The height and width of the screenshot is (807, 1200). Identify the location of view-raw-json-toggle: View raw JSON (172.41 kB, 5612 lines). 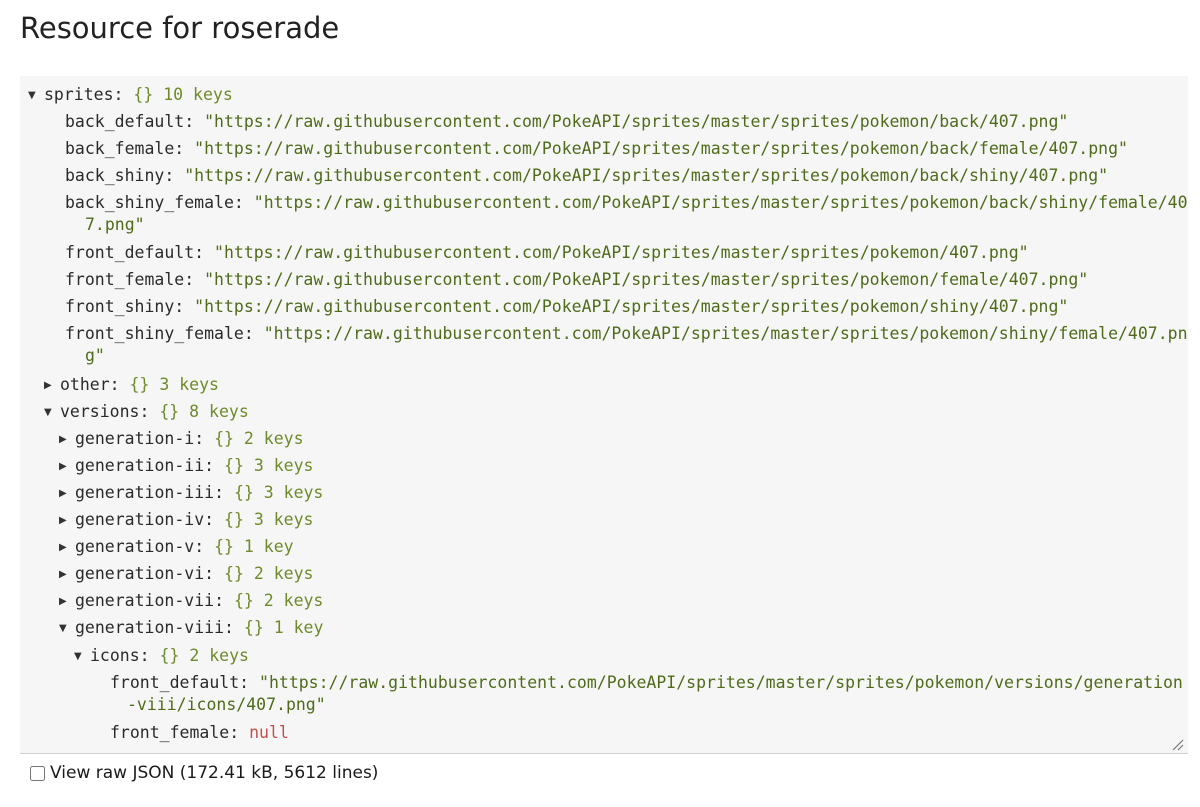
(204, 773).